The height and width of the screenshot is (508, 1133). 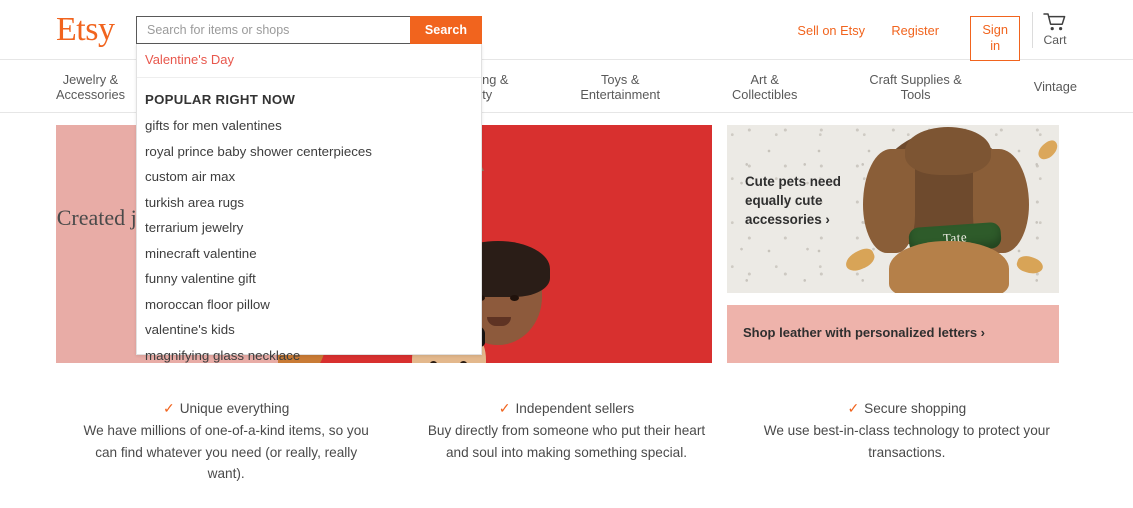 I want to click on sign-in-button: Sign in, so click(x=995, y=38).